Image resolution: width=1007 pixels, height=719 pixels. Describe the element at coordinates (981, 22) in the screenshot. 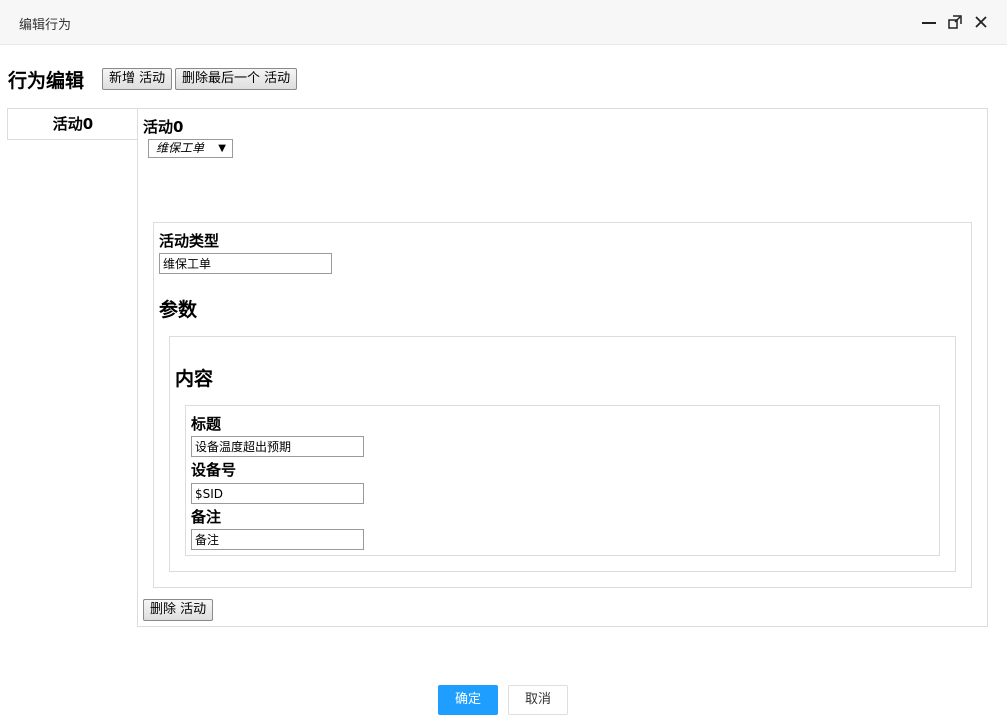

I see `close-icon` at that location.